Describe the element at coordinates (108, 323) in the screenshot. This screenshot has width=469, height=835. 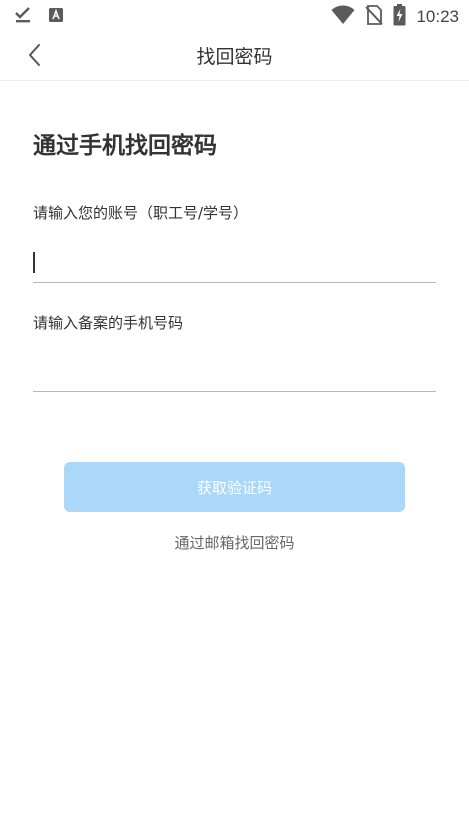
I see `phone-field-label: 请输入备案的手机号码` at that location.